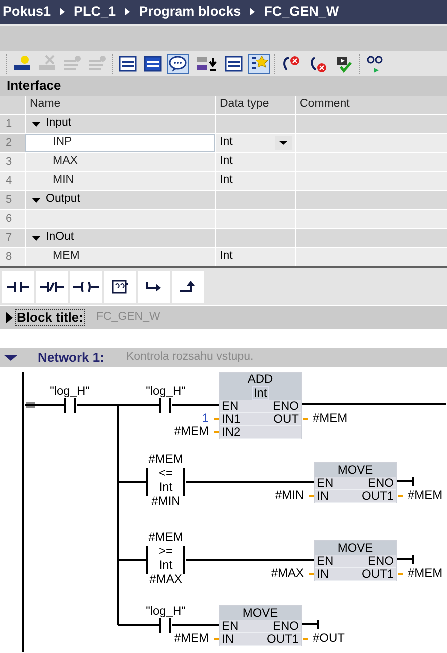  What do you see at coordinates (206, 63) in the screenshot?
I see `tag-download-icon` at bounding box center [206, 63].